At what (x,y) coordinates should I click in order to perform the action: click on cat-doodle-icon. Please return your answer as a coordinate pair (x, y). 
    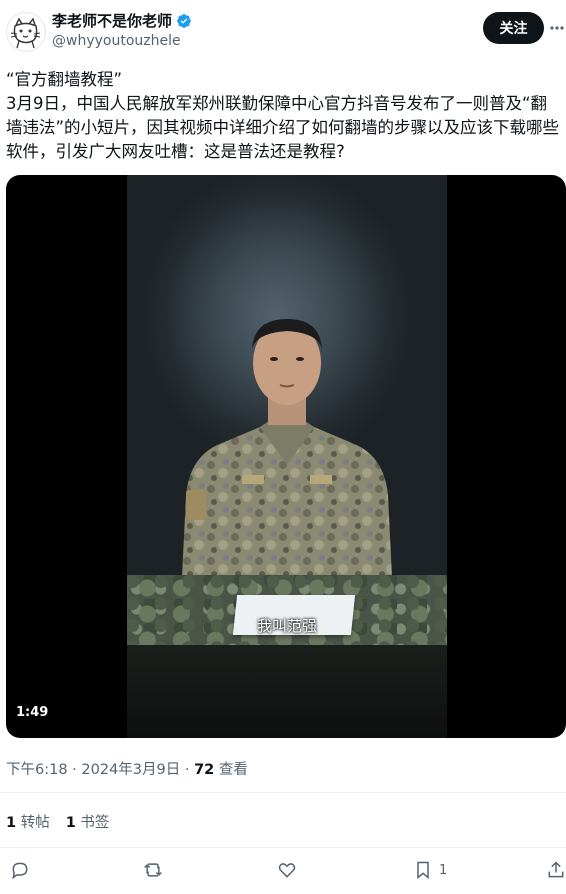
    Looking at the image, I should click on (25, 33).